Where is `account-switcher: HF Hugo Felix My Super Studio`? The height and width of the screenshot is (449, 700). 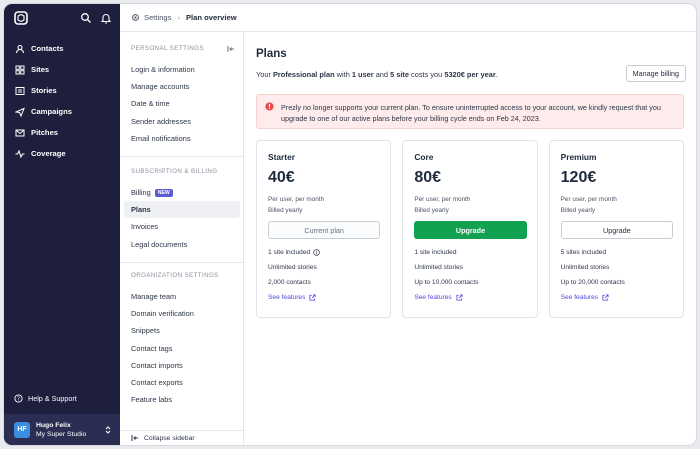
account-switcher: HF Hugo Felix My Super Studio is located at coordinates (62, 429).